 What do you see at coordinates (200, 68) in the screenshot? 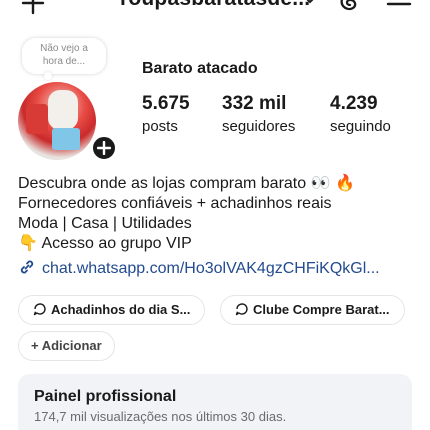
I see `display-name: Barato atacado` at bounding box center [200, 68].